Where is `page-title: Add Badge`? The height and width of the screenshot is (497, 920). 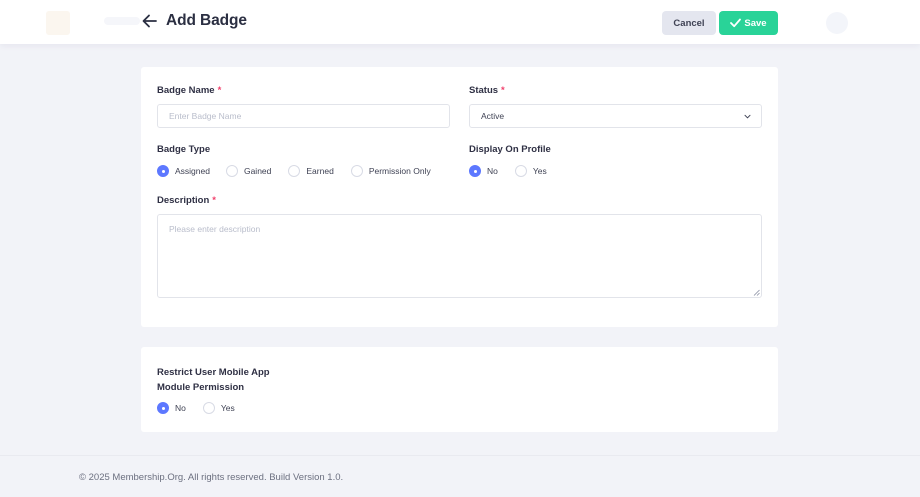
page-title: Add Badge is located at coordinates (206, 20).